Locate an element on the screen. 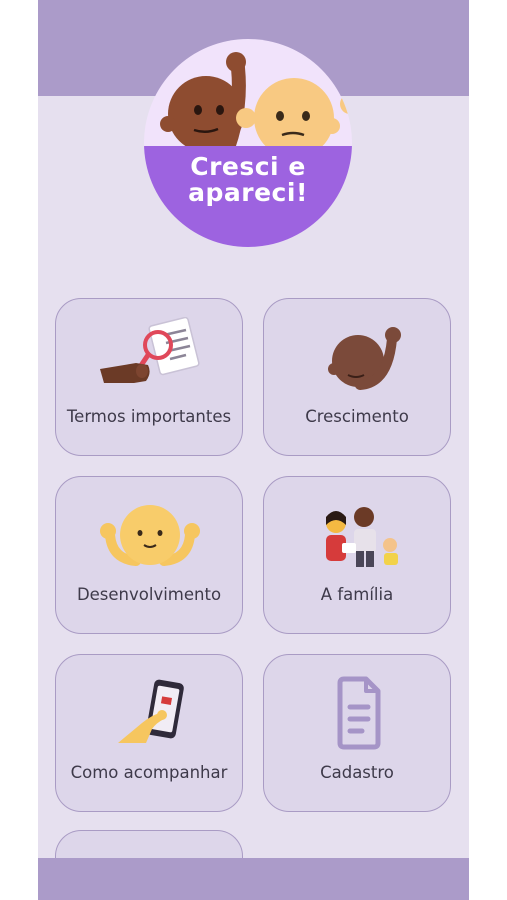 The image size is (507, 900). baby-waving-icon is located at coordinates (358, 356).